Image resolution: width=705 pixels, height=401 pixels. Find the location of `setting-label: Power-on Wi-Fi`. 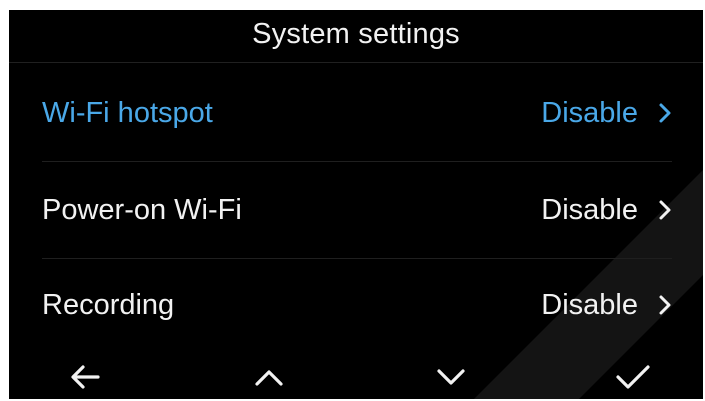

setting-label: Power-on Wi-Fi is located at coordinates (142, 209).